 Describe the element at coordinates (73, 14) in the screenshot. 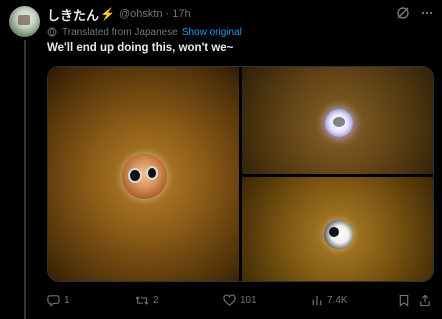

I see `display-name: しきたん` at that location.